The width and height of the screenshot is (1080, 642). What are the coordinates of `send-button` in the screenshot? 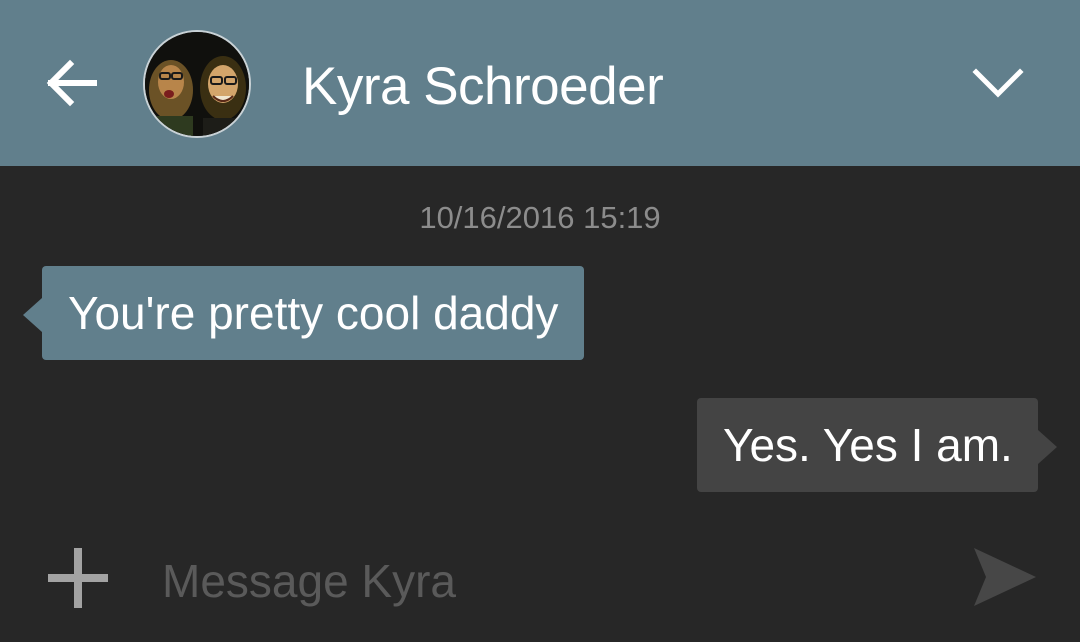 It's located at (1004, 577).